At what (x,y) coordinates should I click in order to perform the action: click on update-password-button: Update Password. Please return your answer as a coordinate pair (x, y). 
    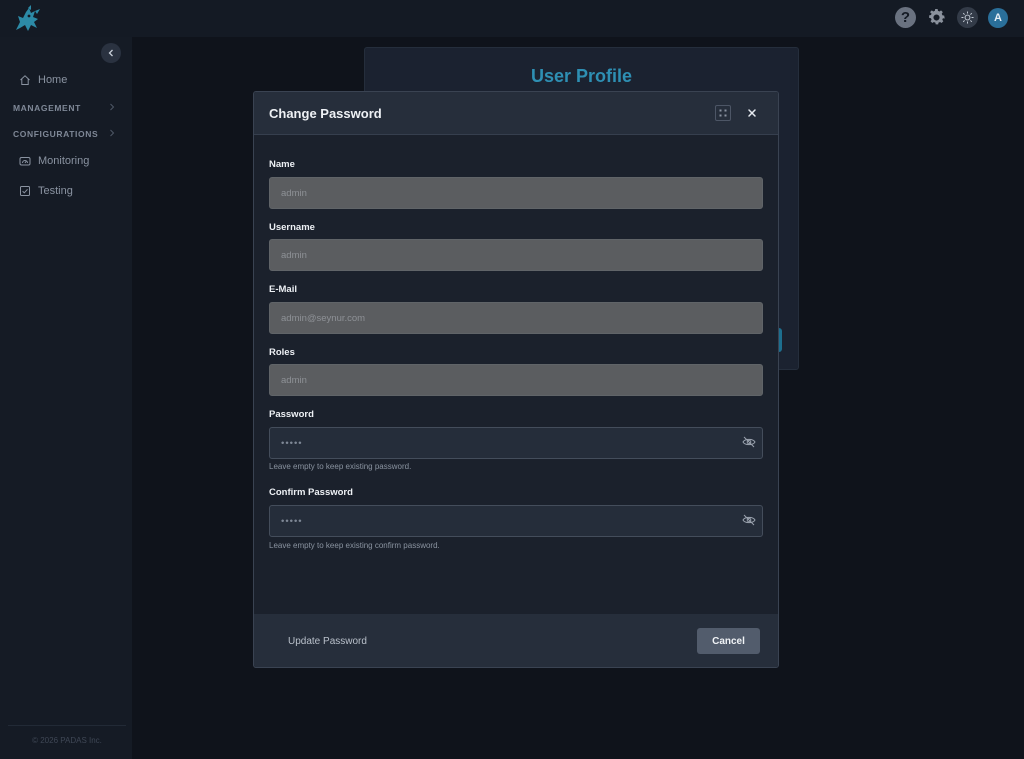
    Looking at the image, I should click on (327, 641).